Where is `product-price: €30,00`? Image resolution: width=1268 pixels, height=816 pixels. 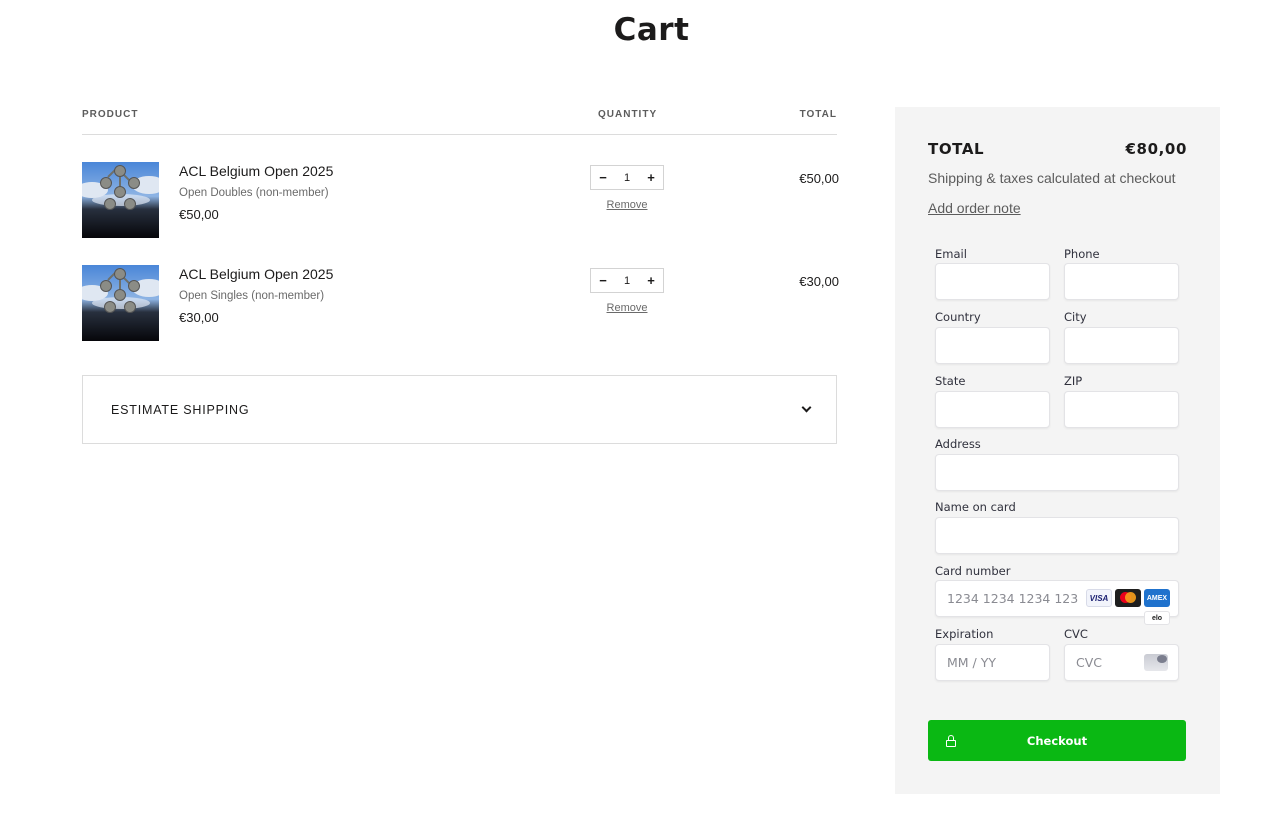
product-price: €30,00 is located at coordinates (199, 317).